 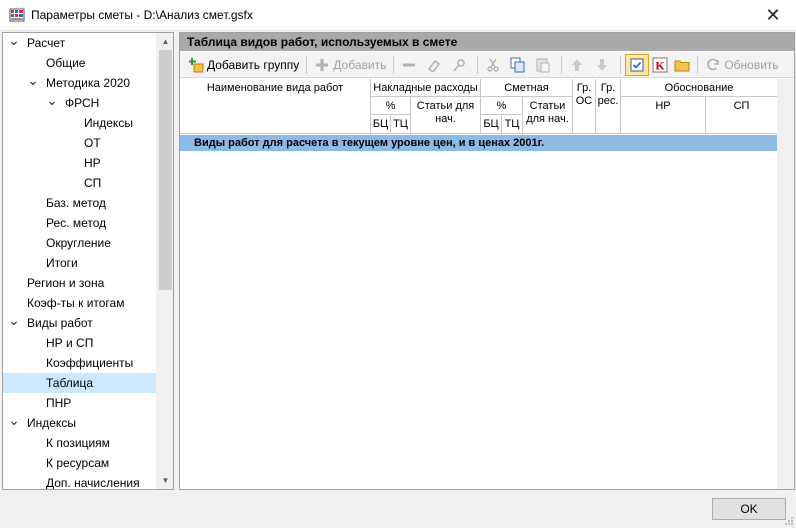 I want to click on k-letter-icon: K, so click(x=660, y=65).